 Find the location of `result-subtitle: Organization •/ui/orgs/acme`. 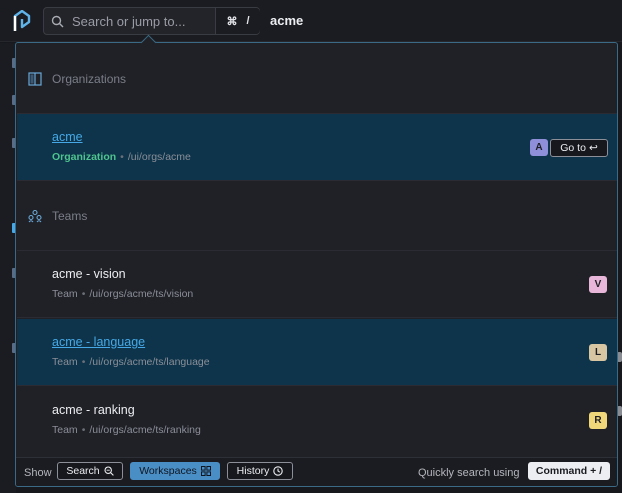

result-subtitle: Organization •/ui/orgs/acme is located at coordinates (121, 157).